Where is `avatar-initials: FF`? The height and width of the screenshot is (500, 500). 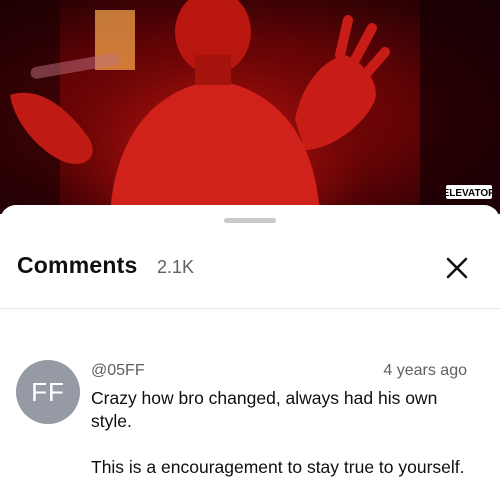 avatar-initials: FF is located at coordinates (48, 391).